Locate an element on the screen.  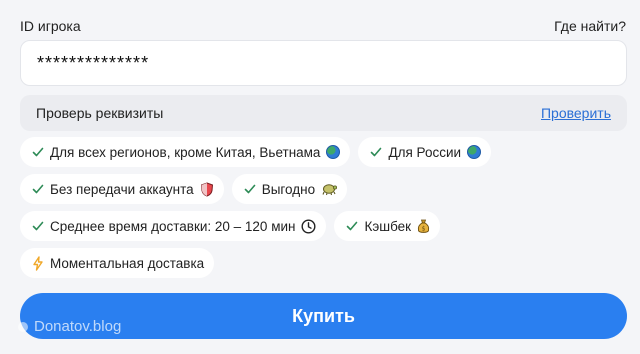
watermark: Donatov.blog is located at coordinates (69, 326).